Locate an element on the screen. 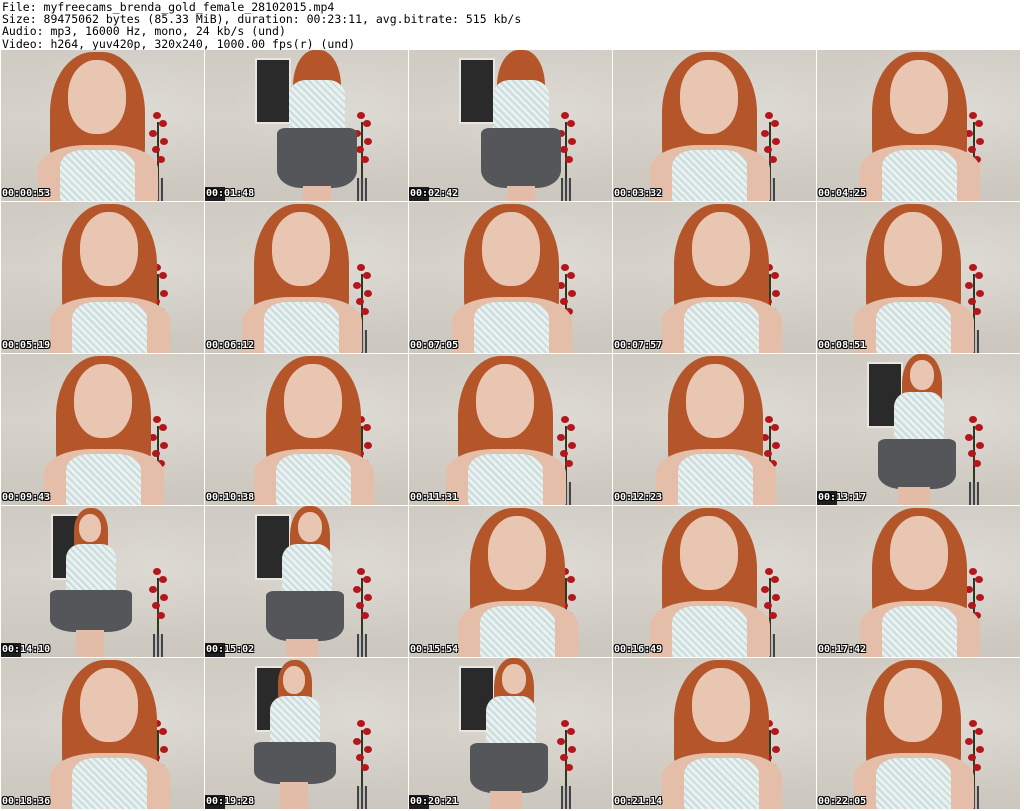 This screenshot has height=811, width=1024. timestamp-label: 00:04:25 is located at coordinates (842, 193).